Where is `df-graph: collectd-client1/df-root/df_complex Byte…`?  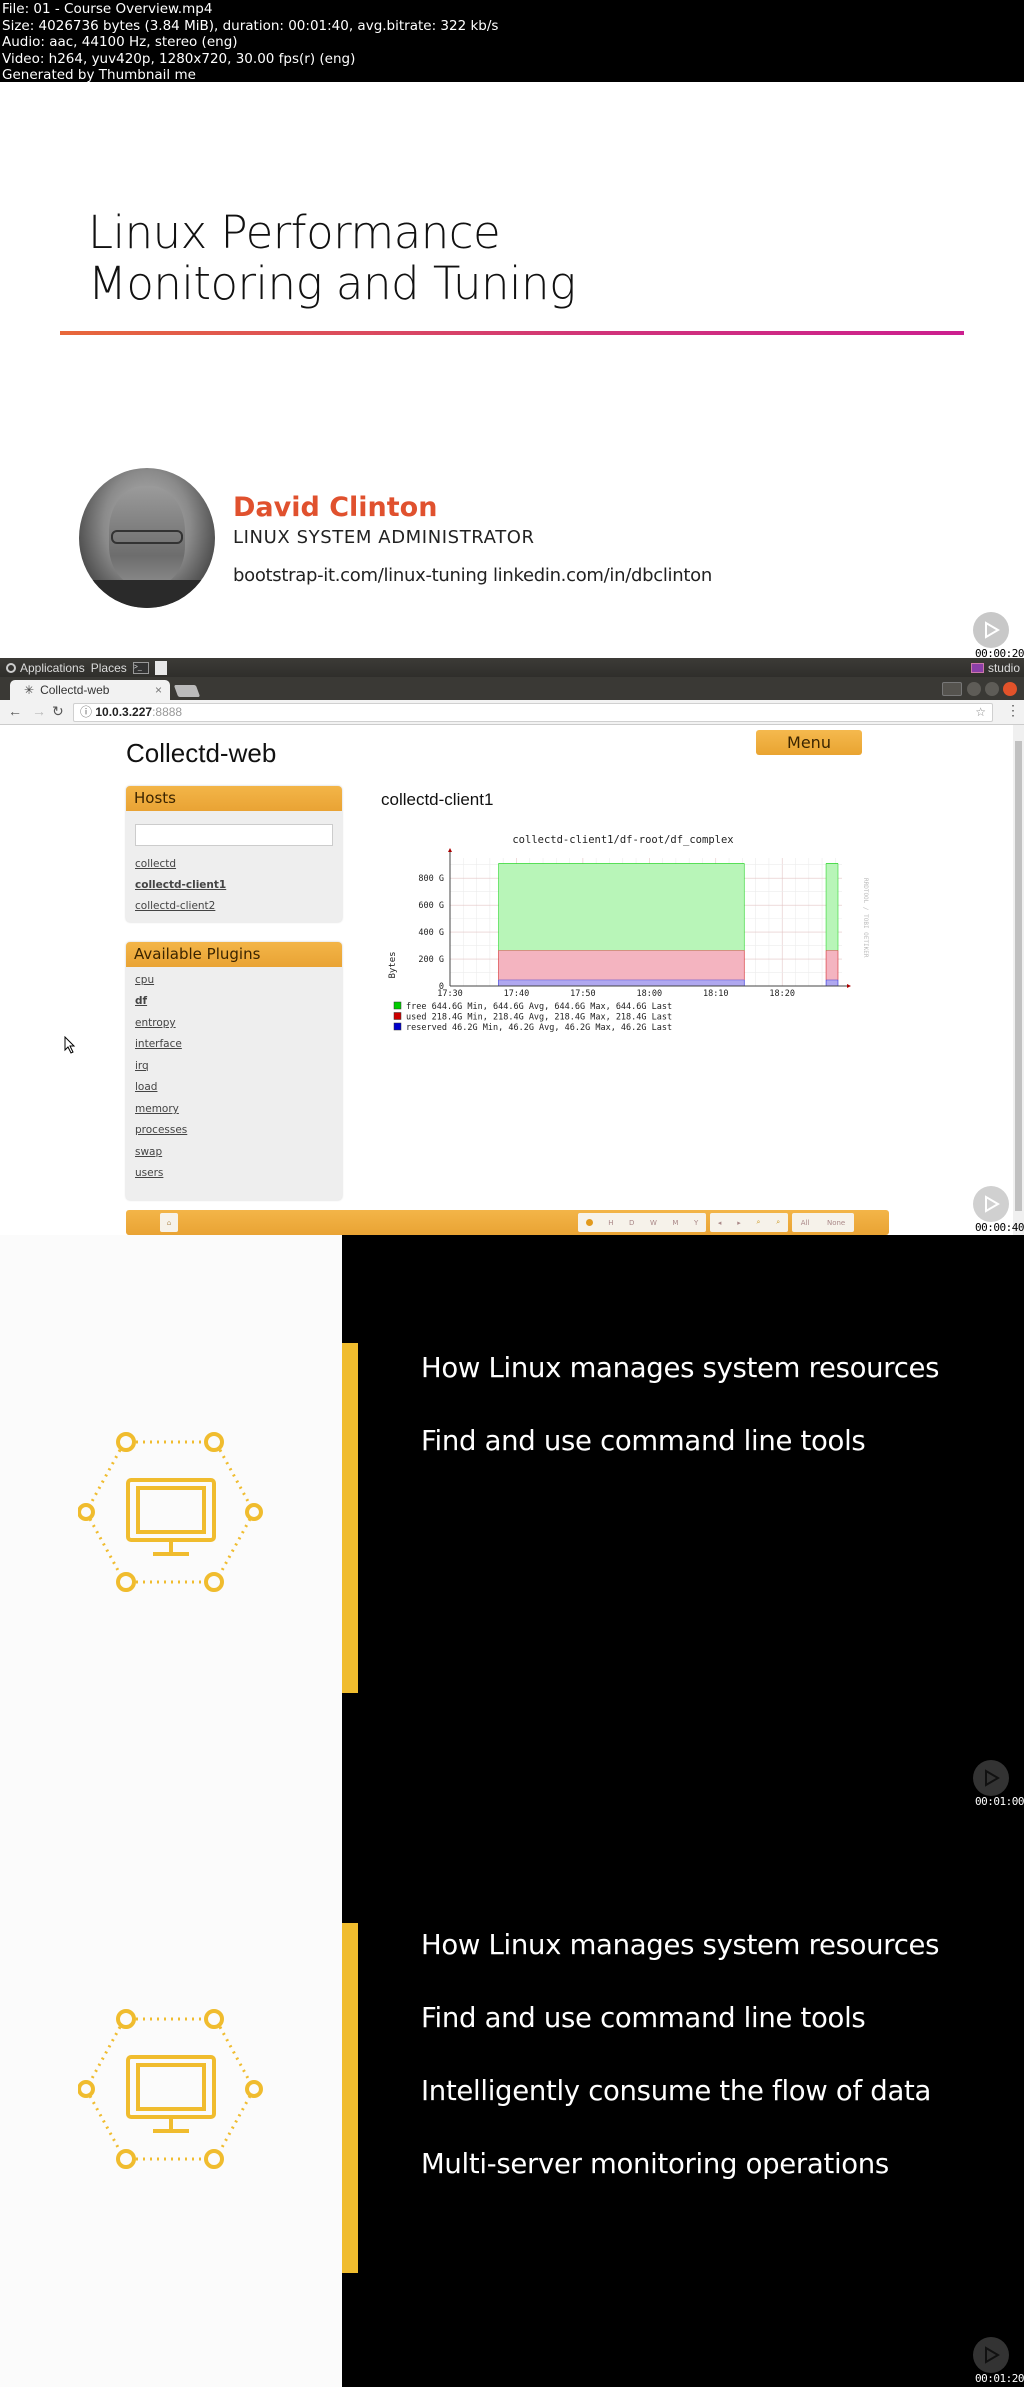
df-graph: collectd-client1/df-root/df_complex Byte… is located at coordinates (625, 930).